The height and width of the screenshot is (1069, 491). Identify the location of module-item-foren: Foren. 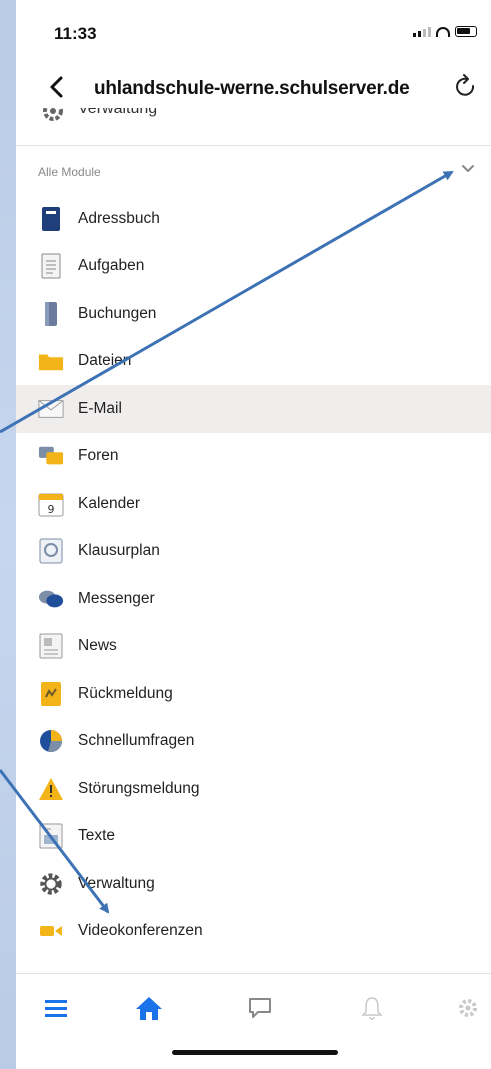
(253, 457).